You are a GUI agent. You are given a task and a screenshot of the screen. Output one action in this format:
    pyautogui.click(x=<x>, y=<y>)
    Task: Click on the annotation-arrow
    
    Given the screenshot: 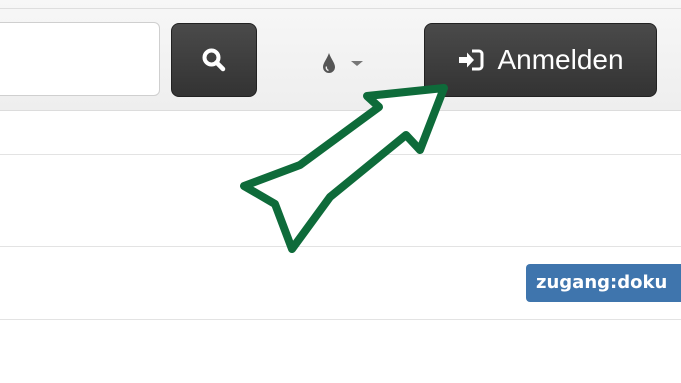 What is the action you would take?
    pyautogui.click(x=344, y=168)
    